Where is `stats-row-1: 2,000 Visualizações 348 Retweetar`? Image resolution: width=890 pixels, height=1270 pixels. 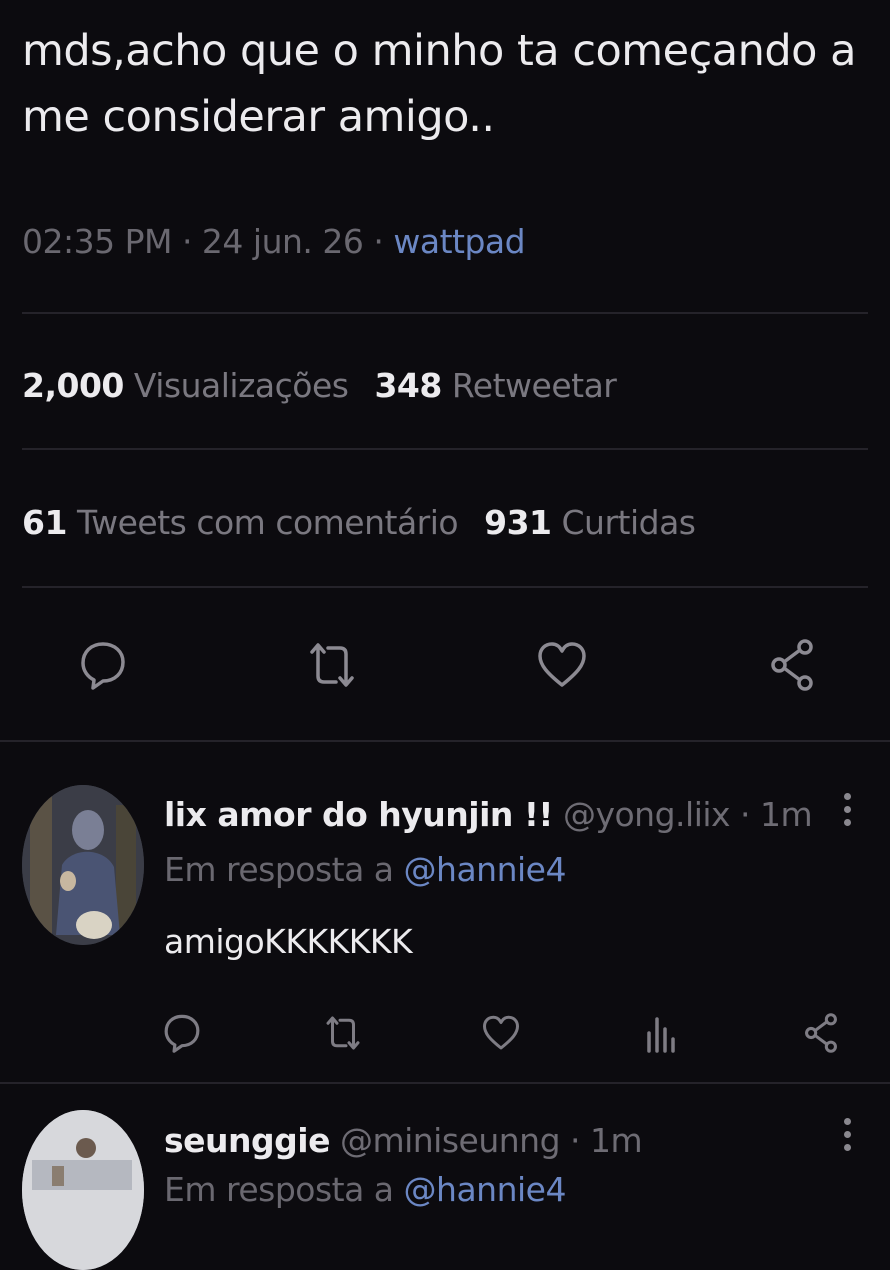 stats-row-1: 2,000 Visualizações 348 Retweetar is located at coordinates (319, 385).